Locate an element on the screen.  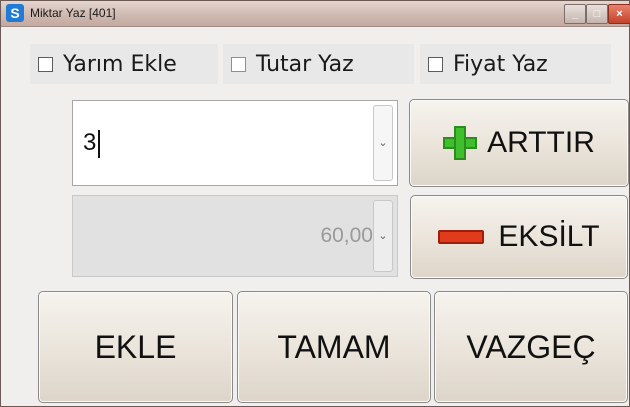
text-caret is located at coordinates (99, 143).